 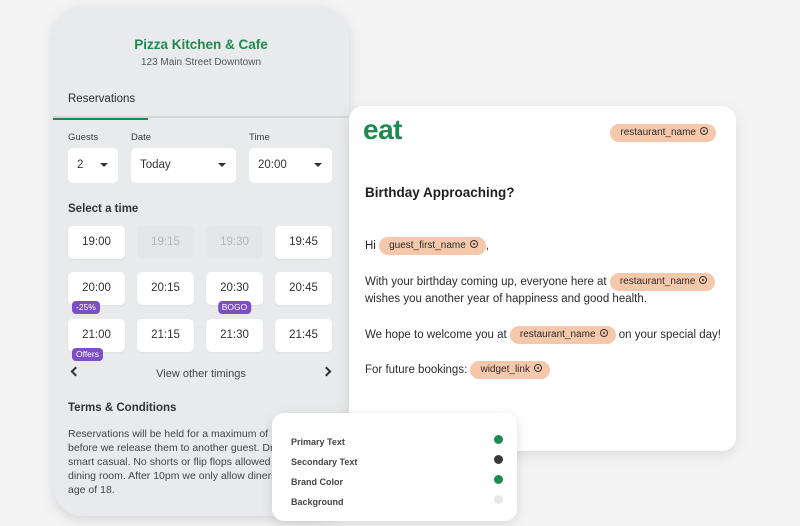 What do you see at coordinates (318, 442) in the screenshot?
I see `color-label: Primary Text` at bounding box center [318, 442].